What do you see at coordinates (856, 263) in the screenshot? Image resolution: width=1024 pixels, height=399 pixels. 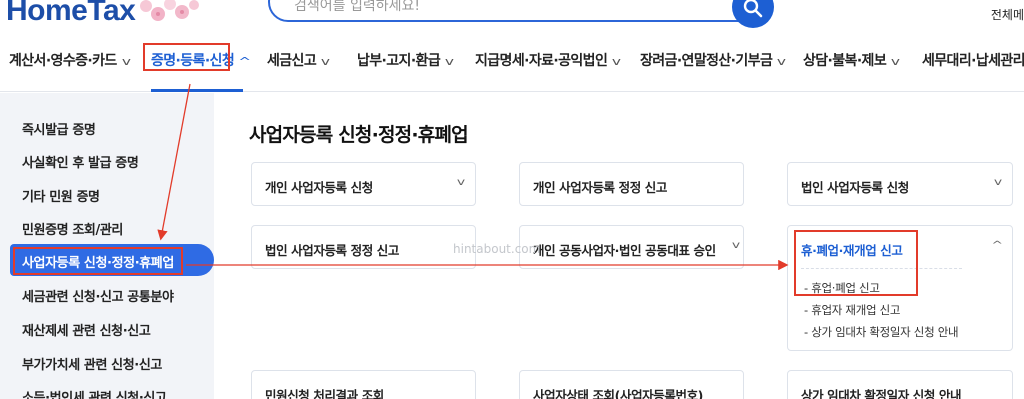 I see `highlight-closure-card` at bounding box center [856, 263].